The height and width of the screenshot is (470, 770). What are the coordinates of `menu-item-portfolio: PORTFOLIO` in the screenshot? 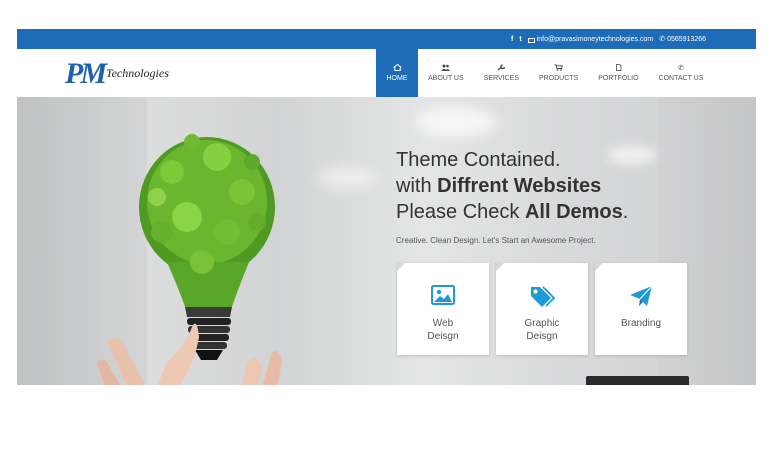 It's located at (618, 73).